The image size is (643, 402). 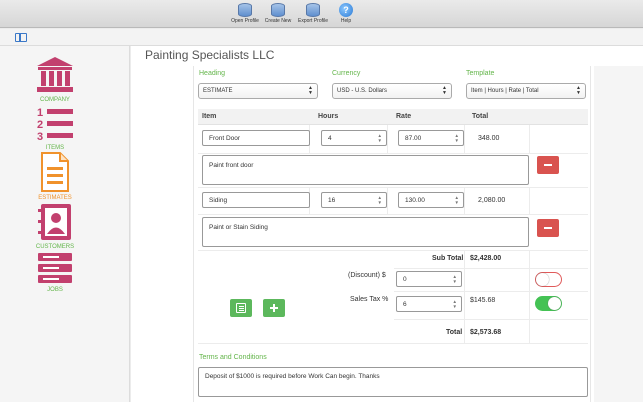 I want to click on open-profile-label: Open Profile, so click(x=245, y=21).